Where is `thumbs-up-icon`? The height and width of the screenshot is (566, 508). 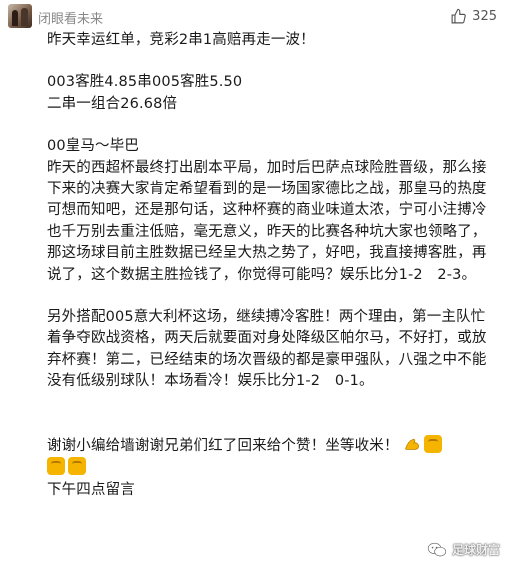
thumbs-up-icon is located at coordinates (458, 15).